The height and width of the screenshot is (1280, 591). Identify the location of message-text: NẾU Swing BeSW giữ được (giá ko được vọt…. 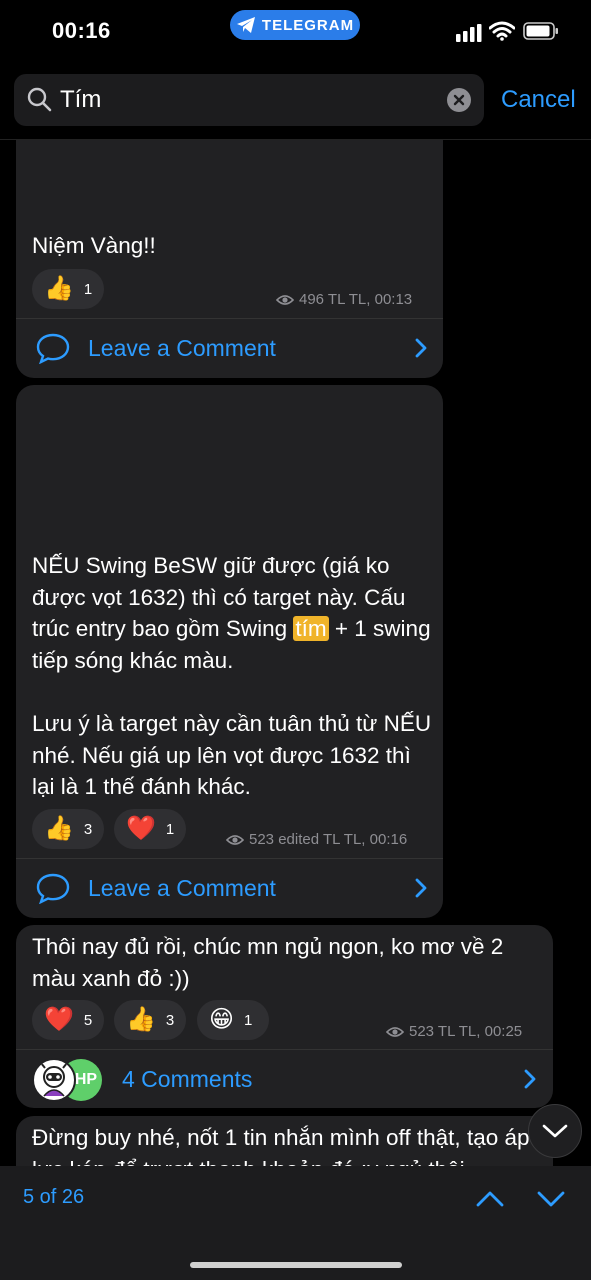
(232, 613).